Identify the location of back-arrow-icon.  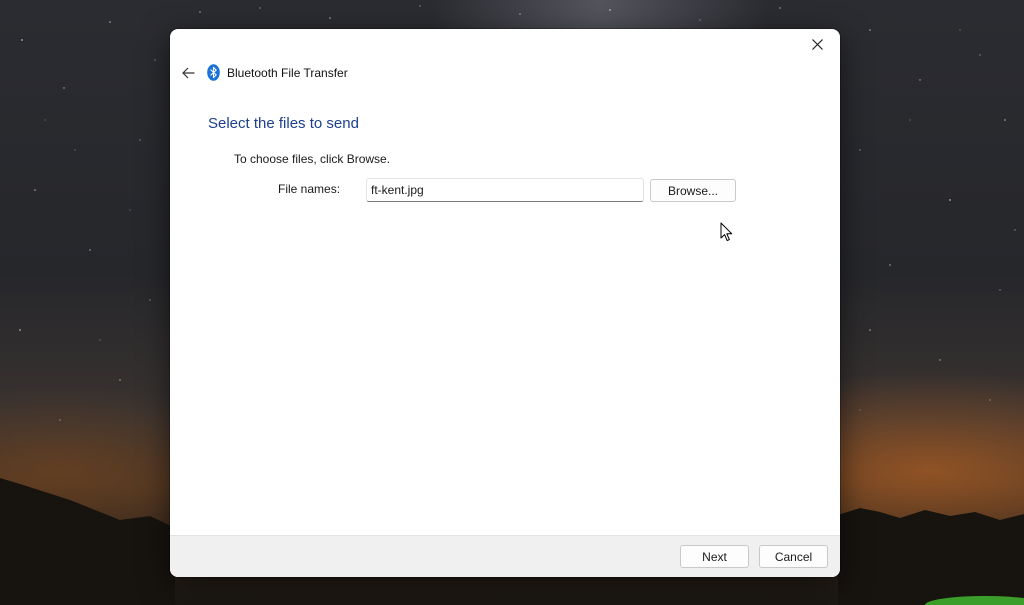
(187, 73).